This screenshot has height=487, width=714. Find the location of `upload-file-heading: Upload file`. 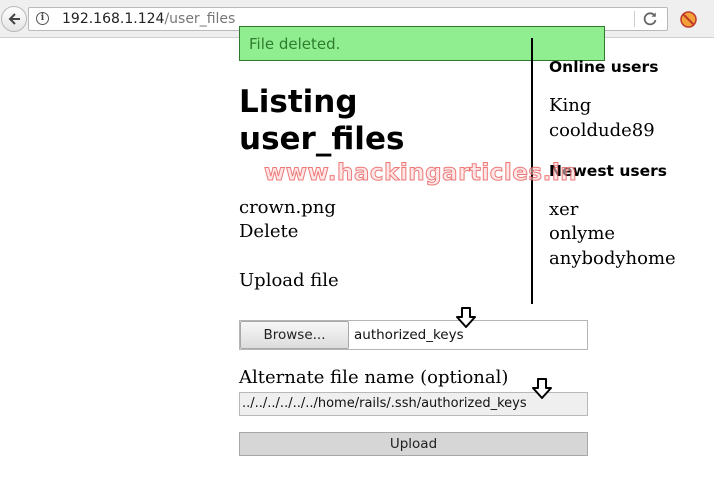

upload-file-heading: Upload file is located at coordinates (289, 280).